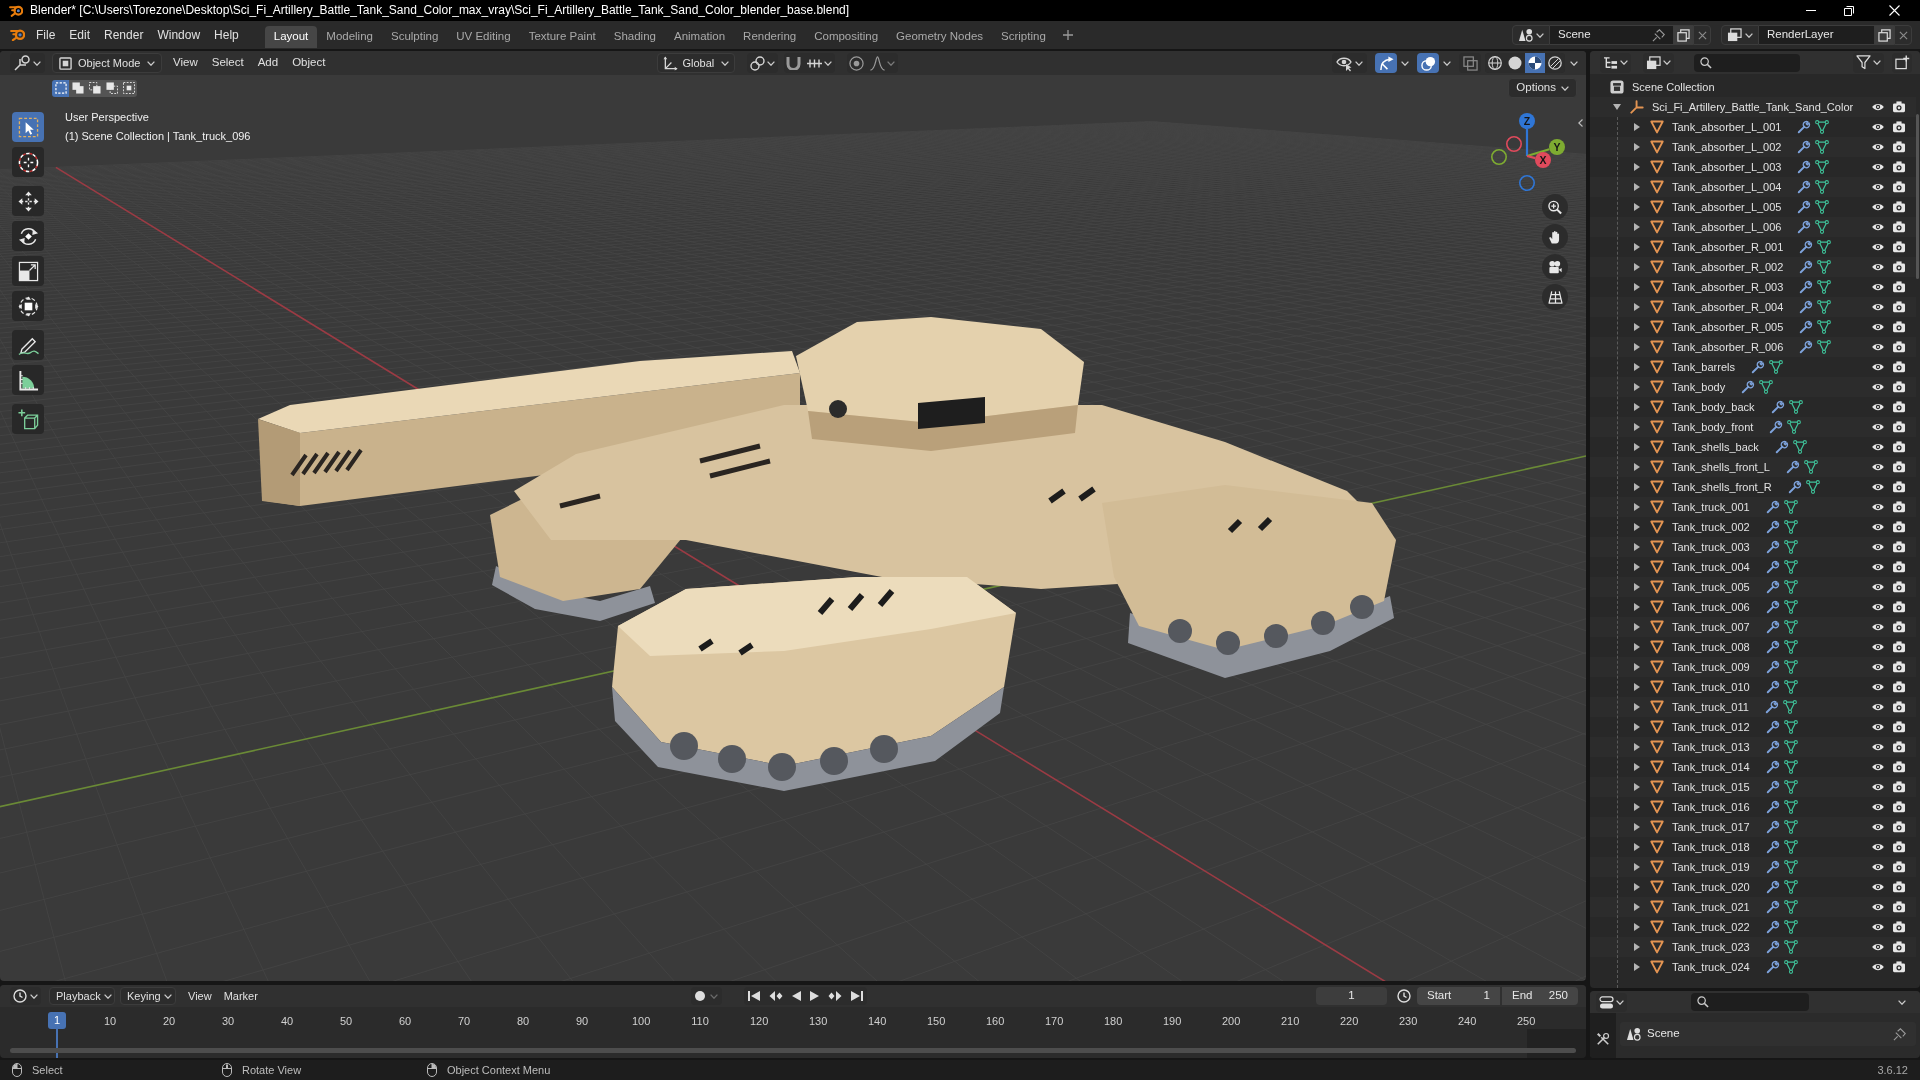 Image resolution: width=1920 pixels, height=1080 pixels. I want to click on outliner-row: Tank_absorber_L_002, so click(1753, 147).